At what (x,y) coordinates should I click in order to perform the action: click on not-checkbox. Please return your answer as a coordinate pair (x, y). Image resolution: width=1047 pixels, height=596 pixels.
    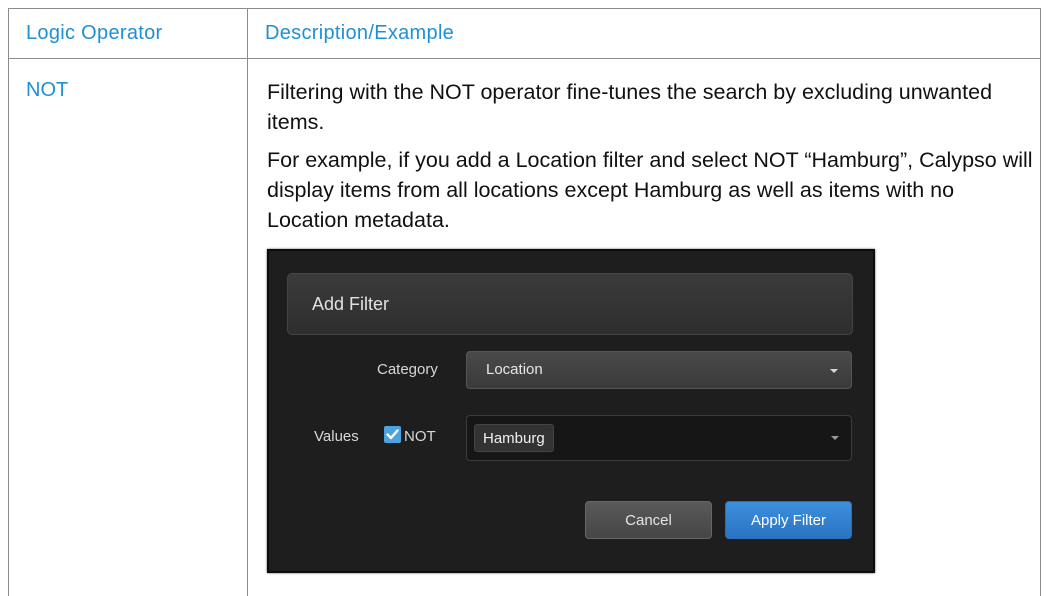
    Looking at the image, I should click on (392, 434).